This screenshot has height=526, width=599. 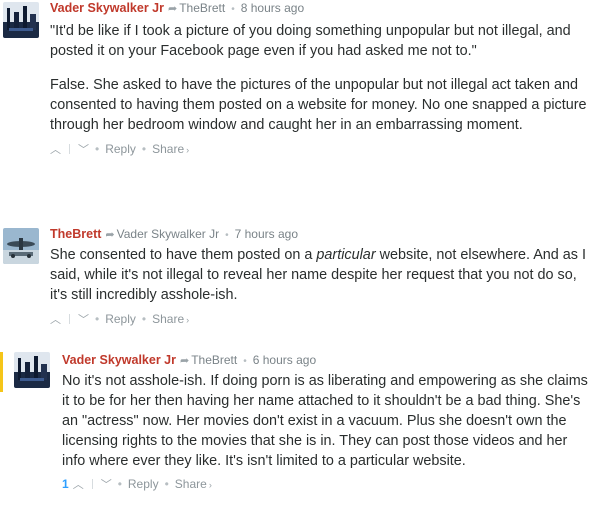 What do you see at coordinates (284, 360) in the screenshot?
I see `timestamp-link: 6 hours ago` at bounding box center [284, 360].